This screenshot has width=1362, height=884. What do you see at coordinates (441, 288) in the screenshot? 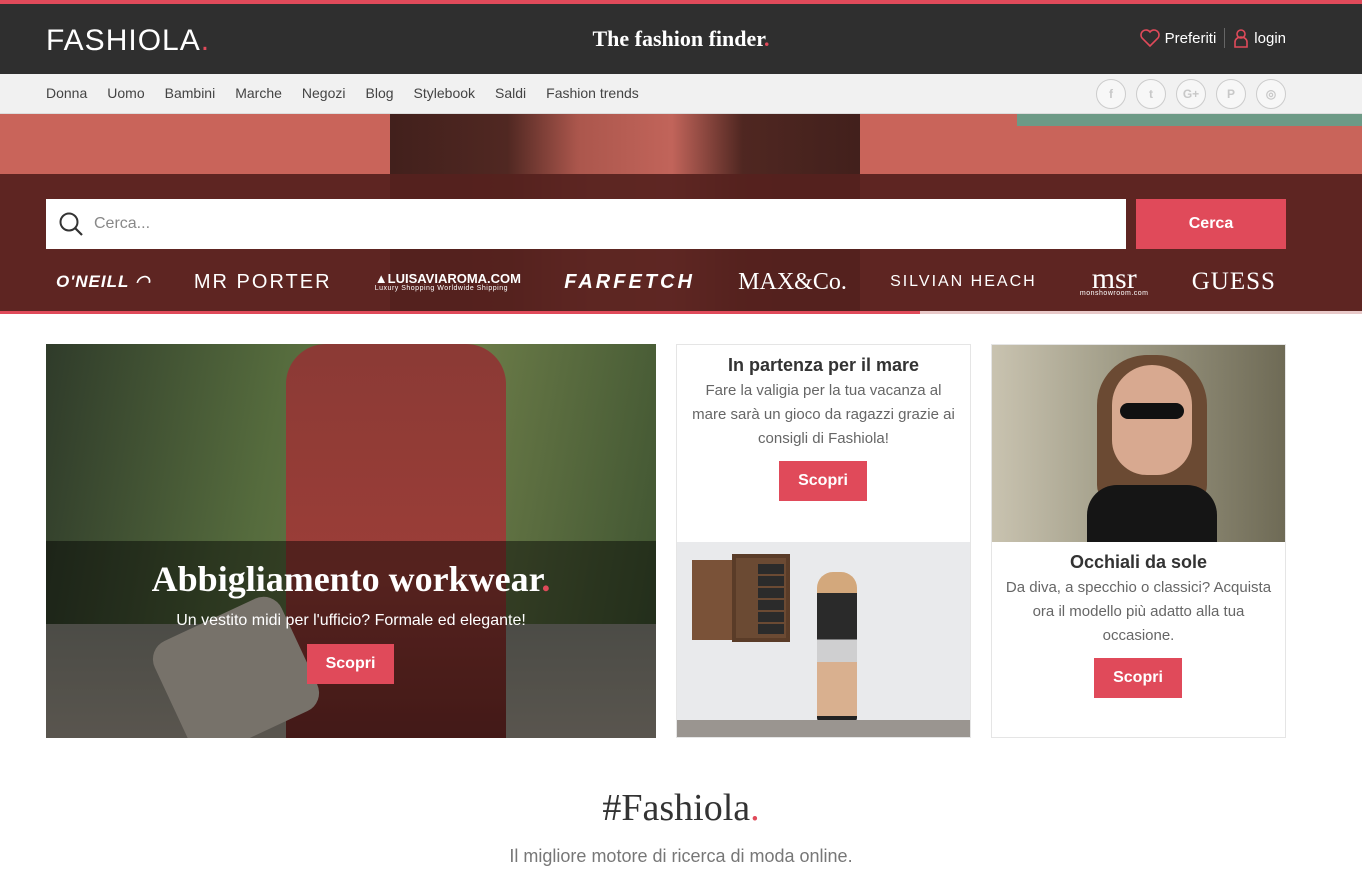
I see `brand-luisaviaroma-subtext: Luxury Shopping Worldwide Shipping` at bounding box center [441, 288].